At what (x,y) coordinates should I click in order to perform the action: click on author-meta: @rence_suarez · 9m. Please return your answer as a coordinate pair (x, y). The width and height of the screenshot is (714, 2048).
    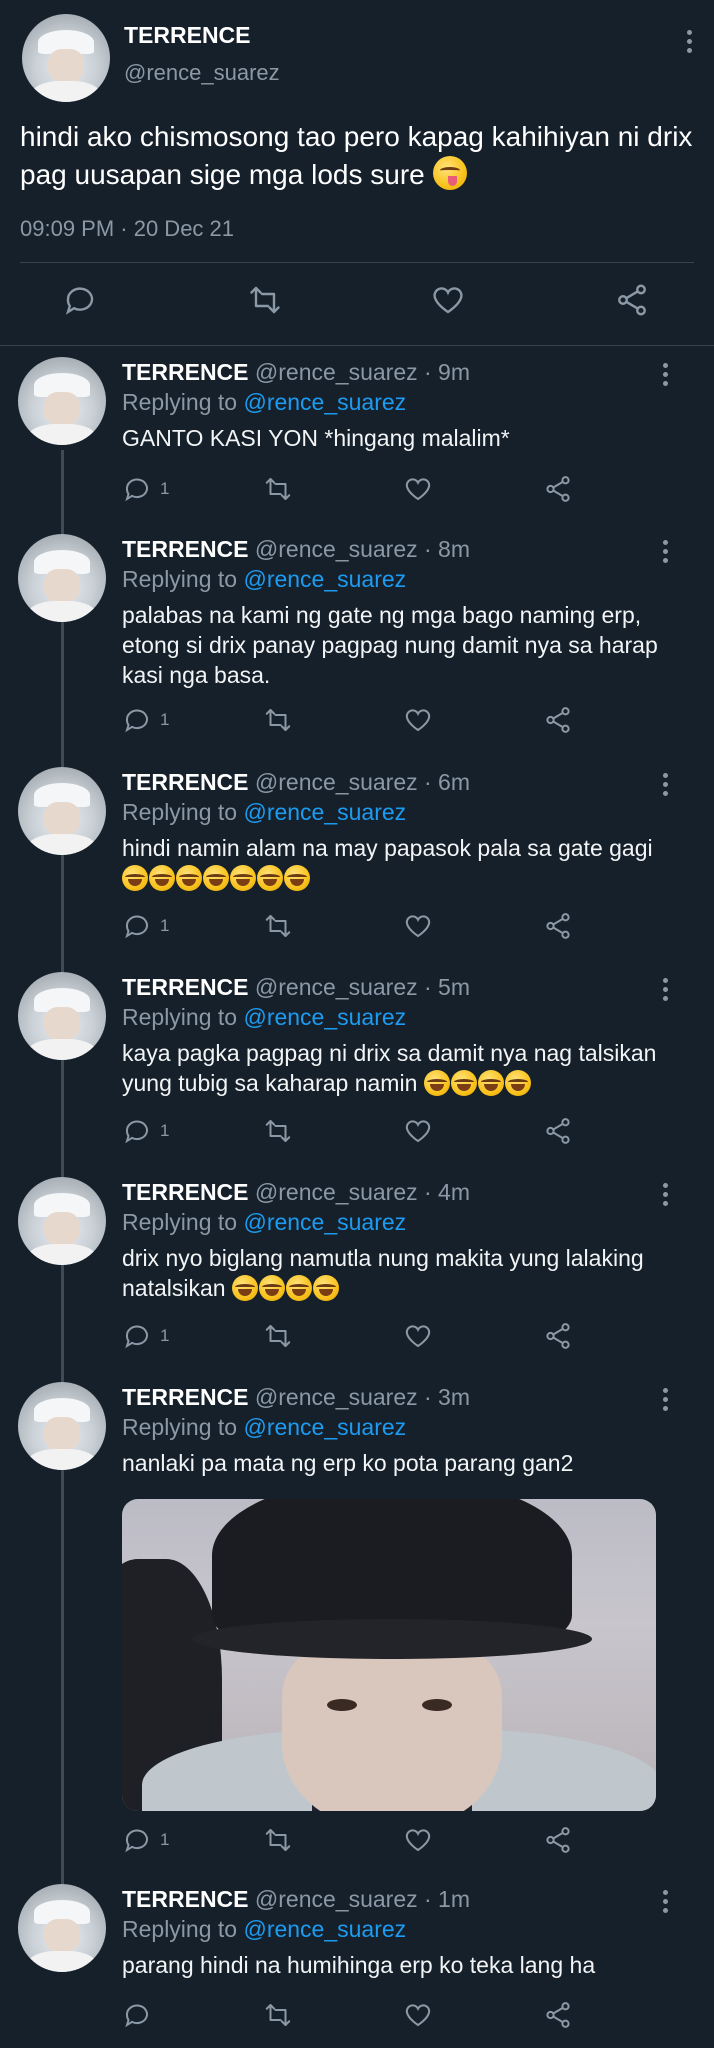
    Looking at the image, I should click on (362, 372).